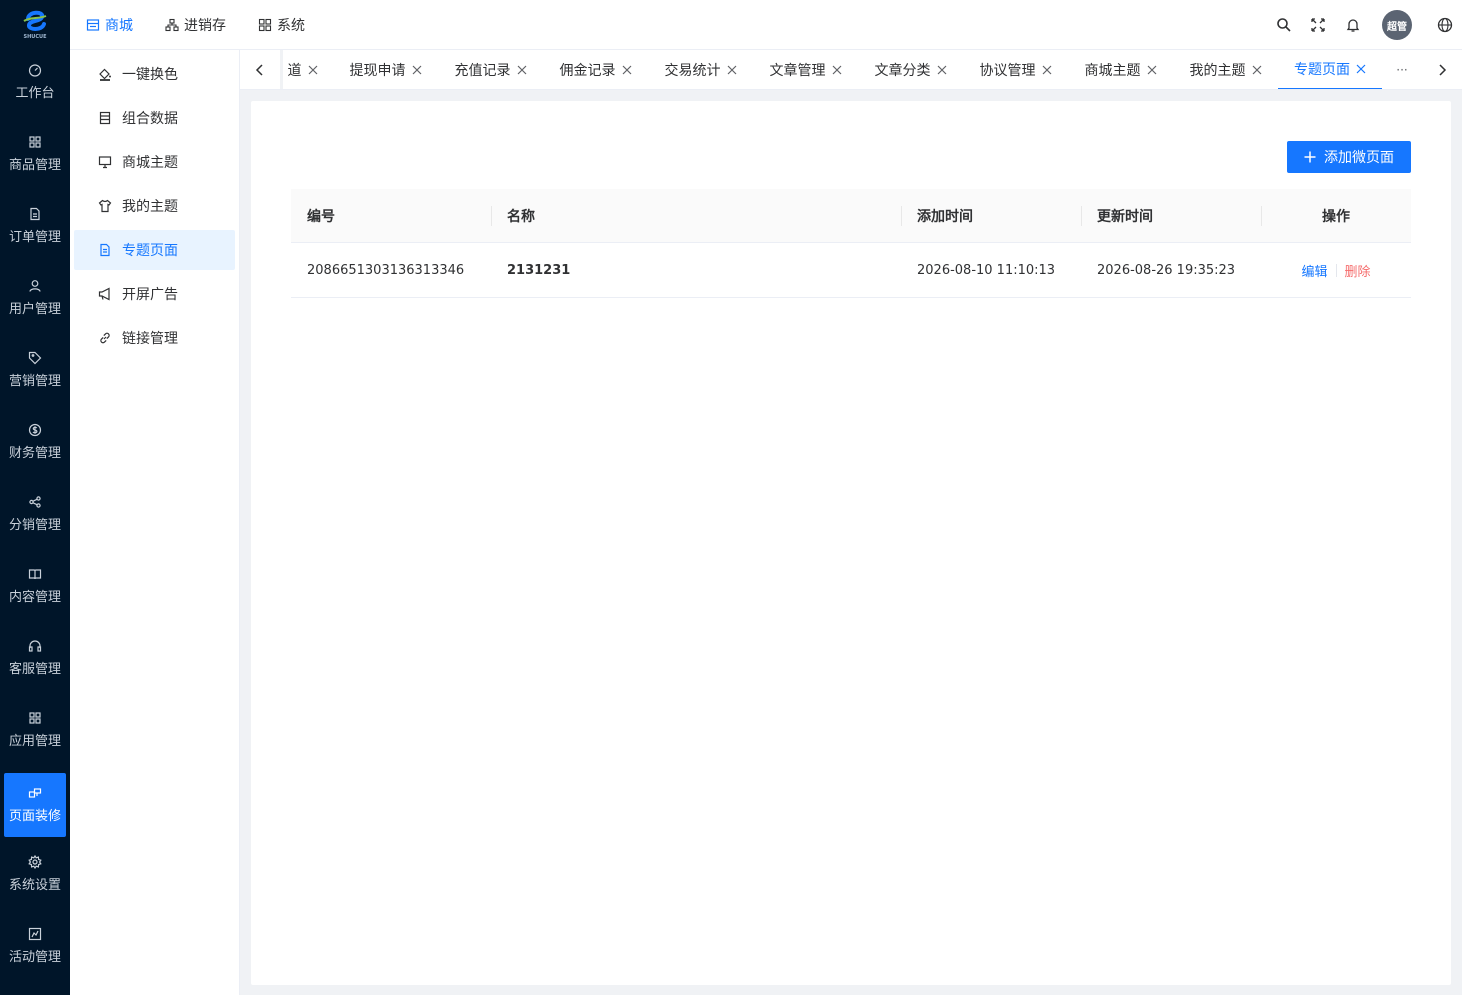 Image resolution: width=1462 pixels, height=995 pixels. I want to click on rail-item-label: 系统设置, so click(34, 885).